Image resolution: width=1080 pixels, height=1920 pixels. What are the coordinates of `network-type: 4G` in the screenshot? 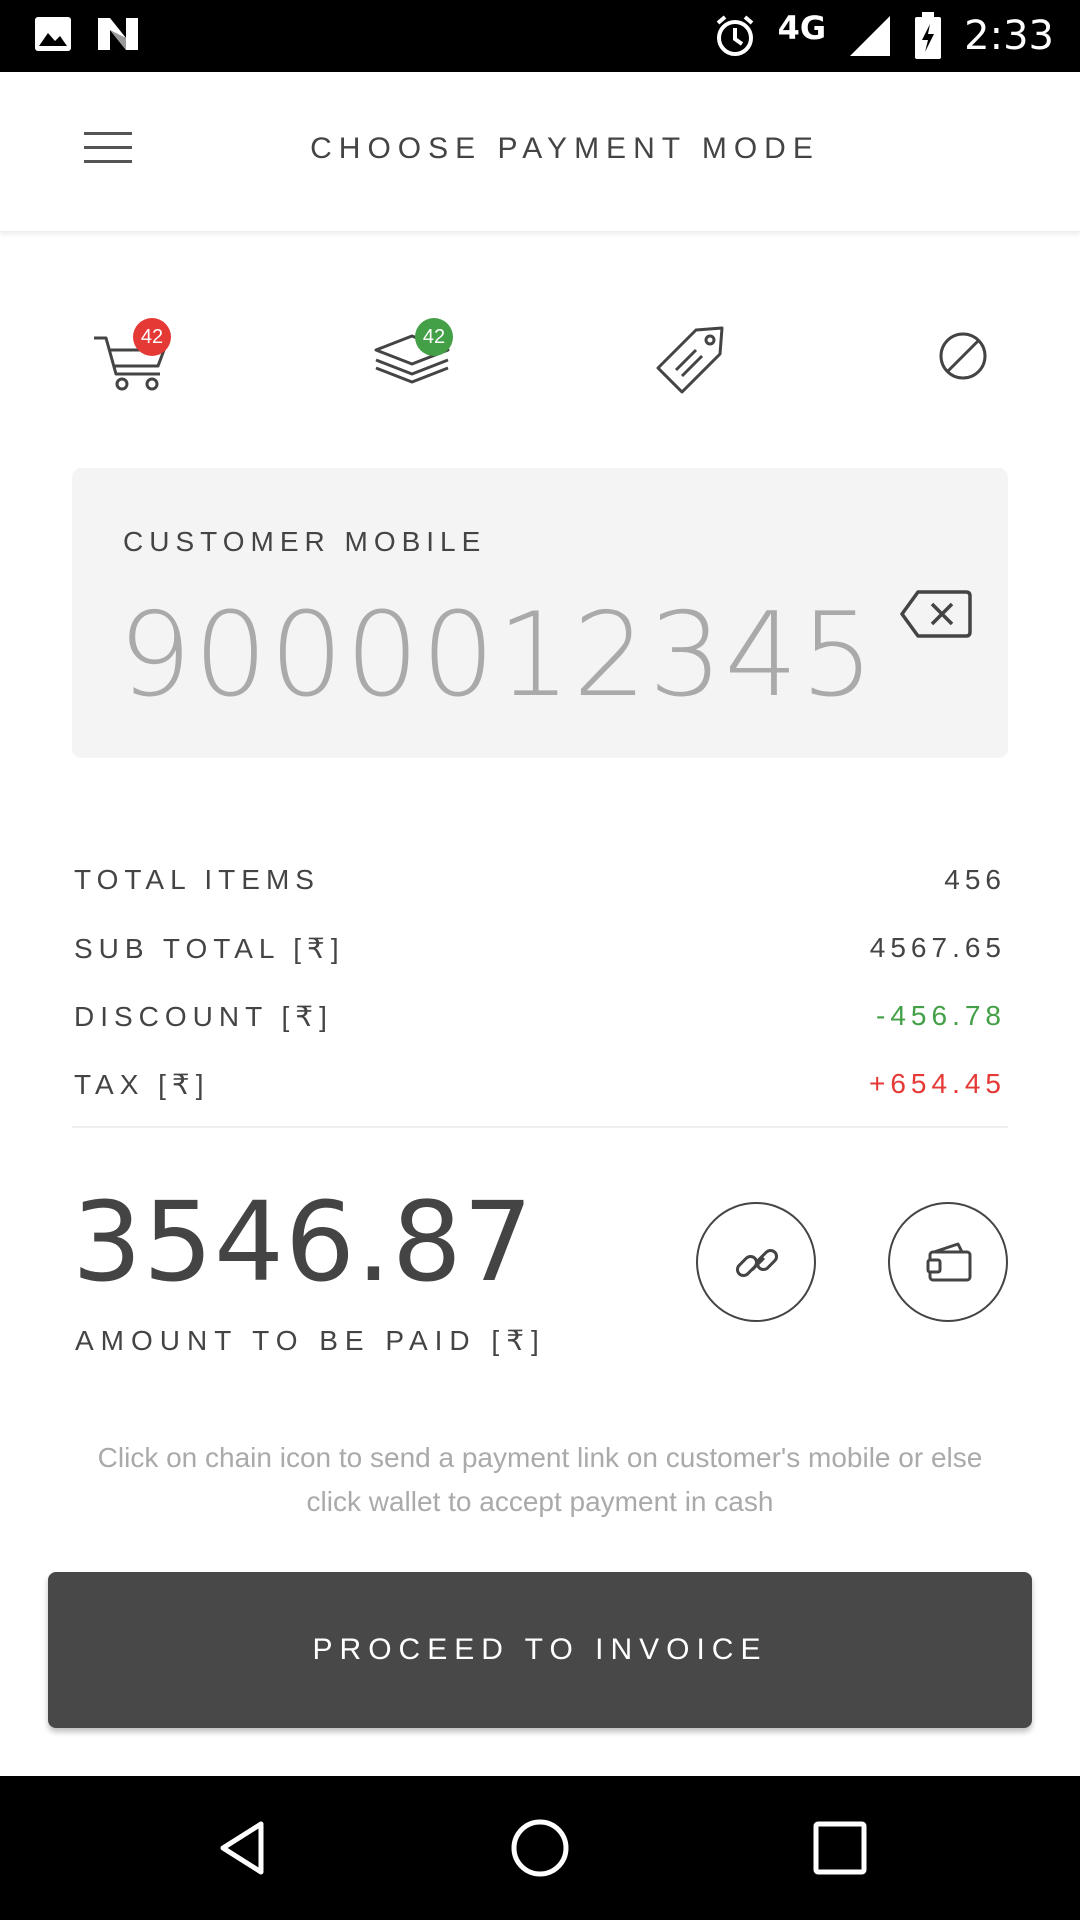 It's located at (802, 28).